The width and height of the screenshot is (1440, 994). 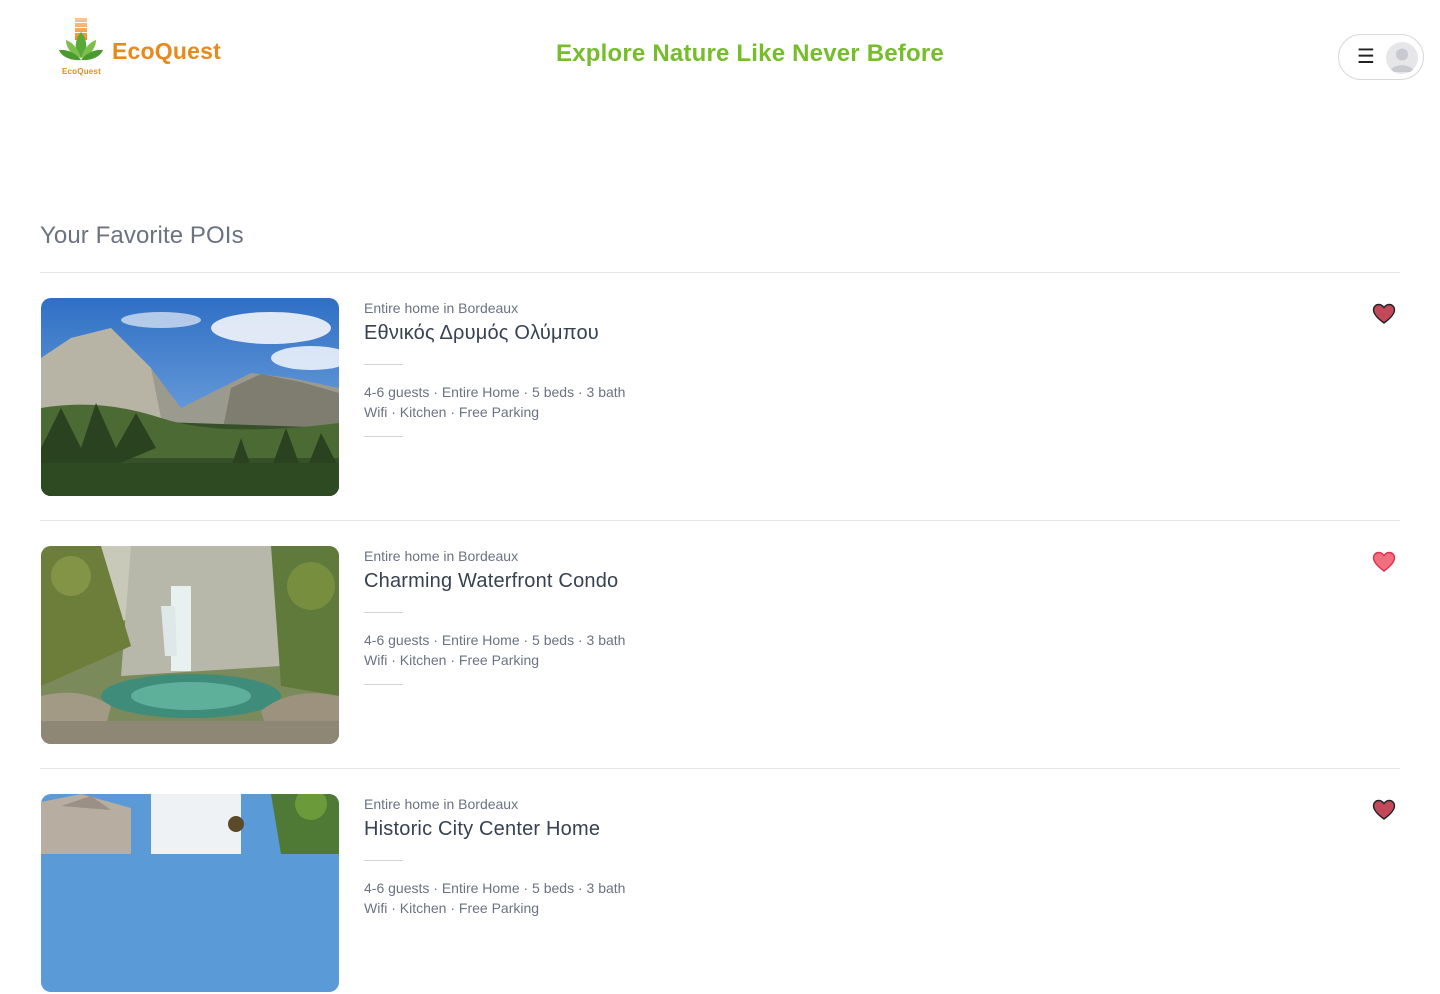 What do you see at coordinates (81, 71) in the screenshot?
I see `logo-subtext: EcoQuest` at bounding box center [81, 71].